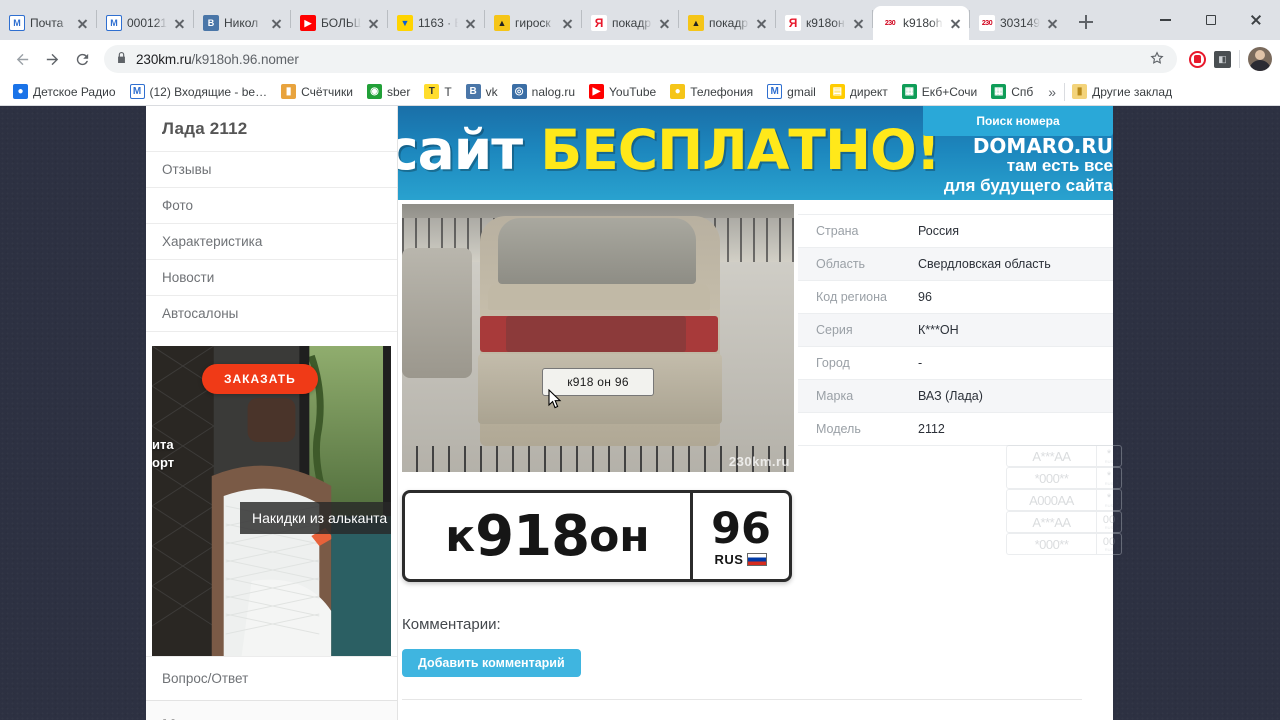 The height and width of the screenshot is (720, 1280). What do you see at coordinates (271, 277) in the screenshot?
I see `sidebar-item-новости: Новости` at bounding box center [271, 277].